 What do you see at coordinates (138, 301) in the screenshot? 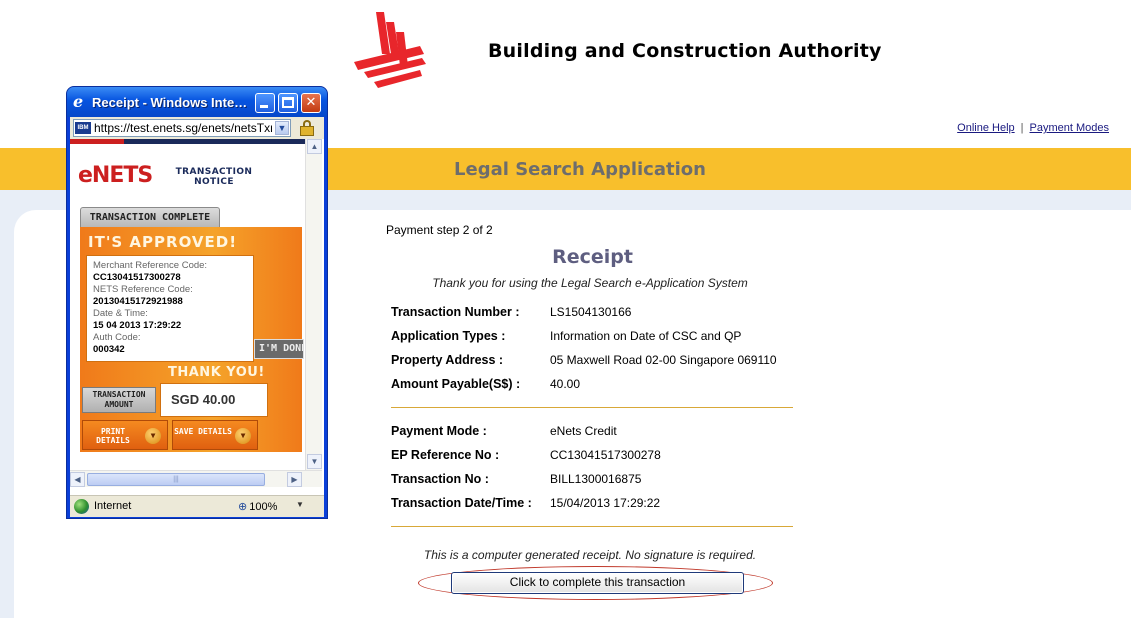
I see `info-value: 20130415172921988` at bounding box center [138, 301].